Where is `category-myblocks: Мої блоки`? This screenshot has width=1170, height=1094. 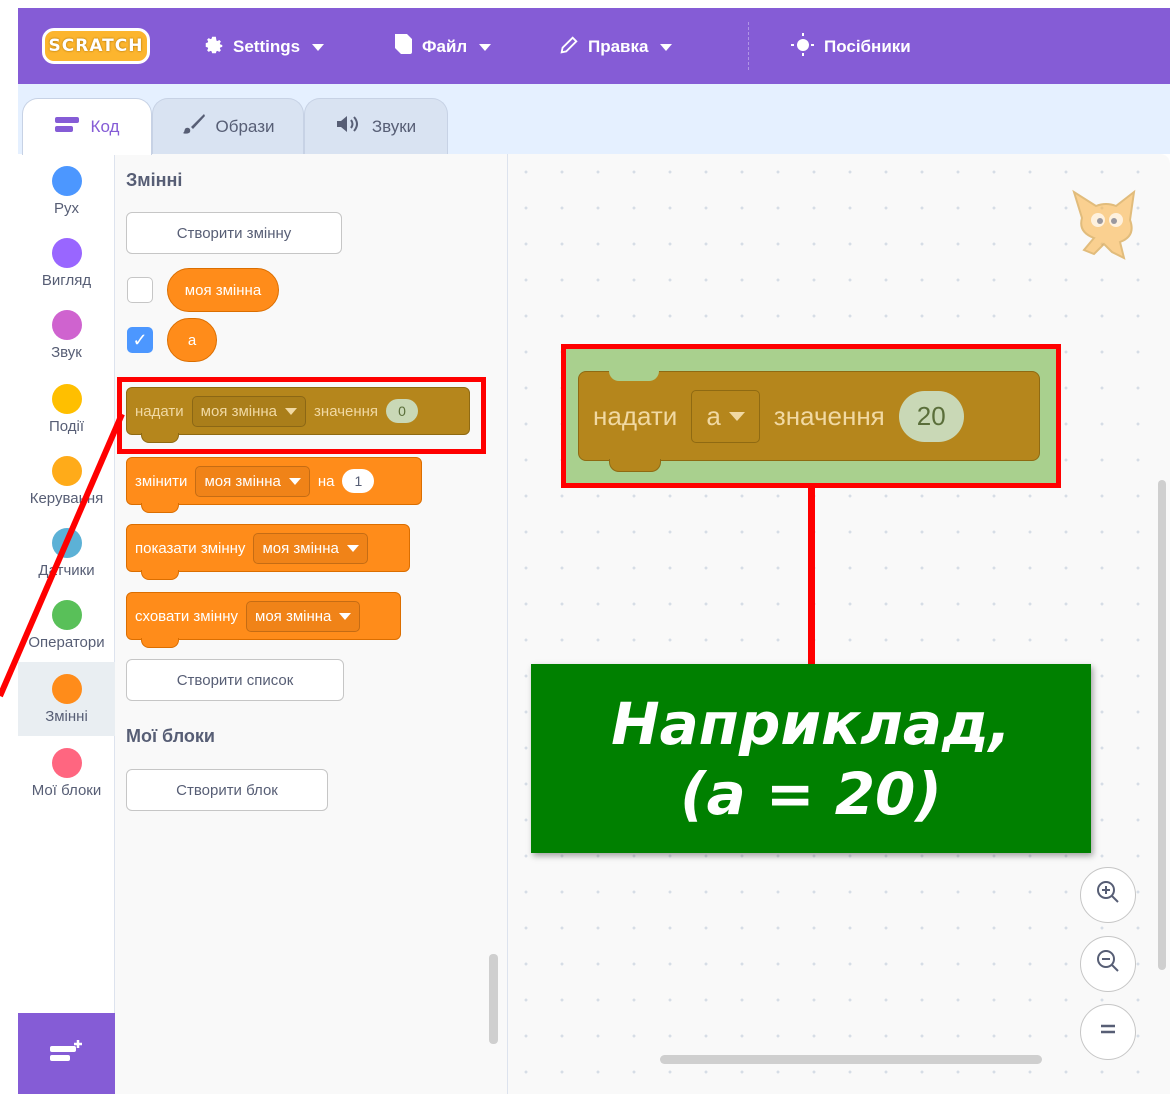
category-myblocks: Мої блоки is located at coordinates (66, 773).